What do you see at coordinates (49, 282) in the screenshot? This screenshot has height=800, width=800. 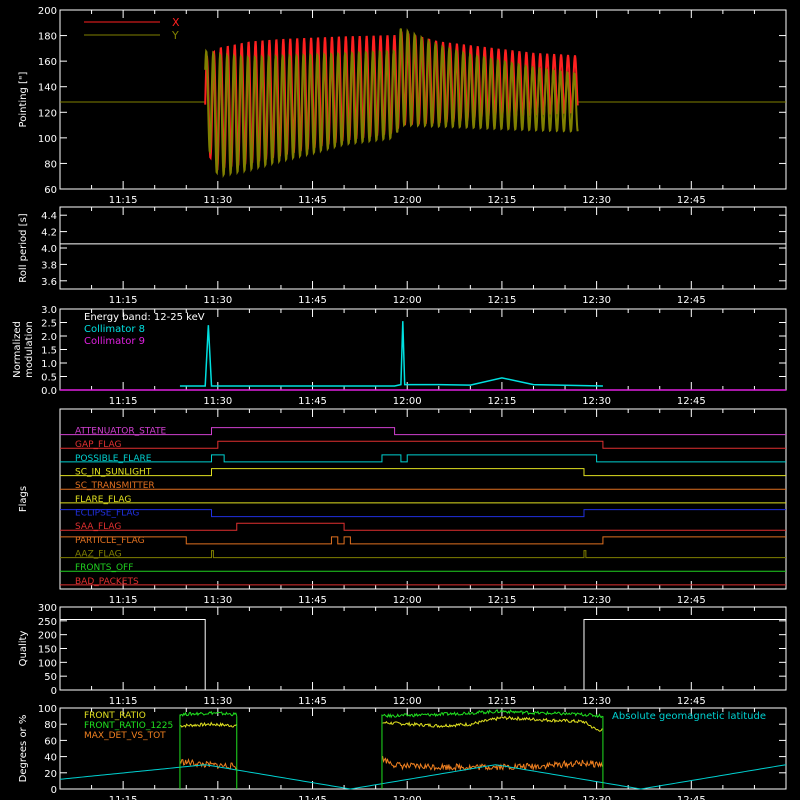 I see `y-tick-label: 3.6` at bounding box center [49, 282].